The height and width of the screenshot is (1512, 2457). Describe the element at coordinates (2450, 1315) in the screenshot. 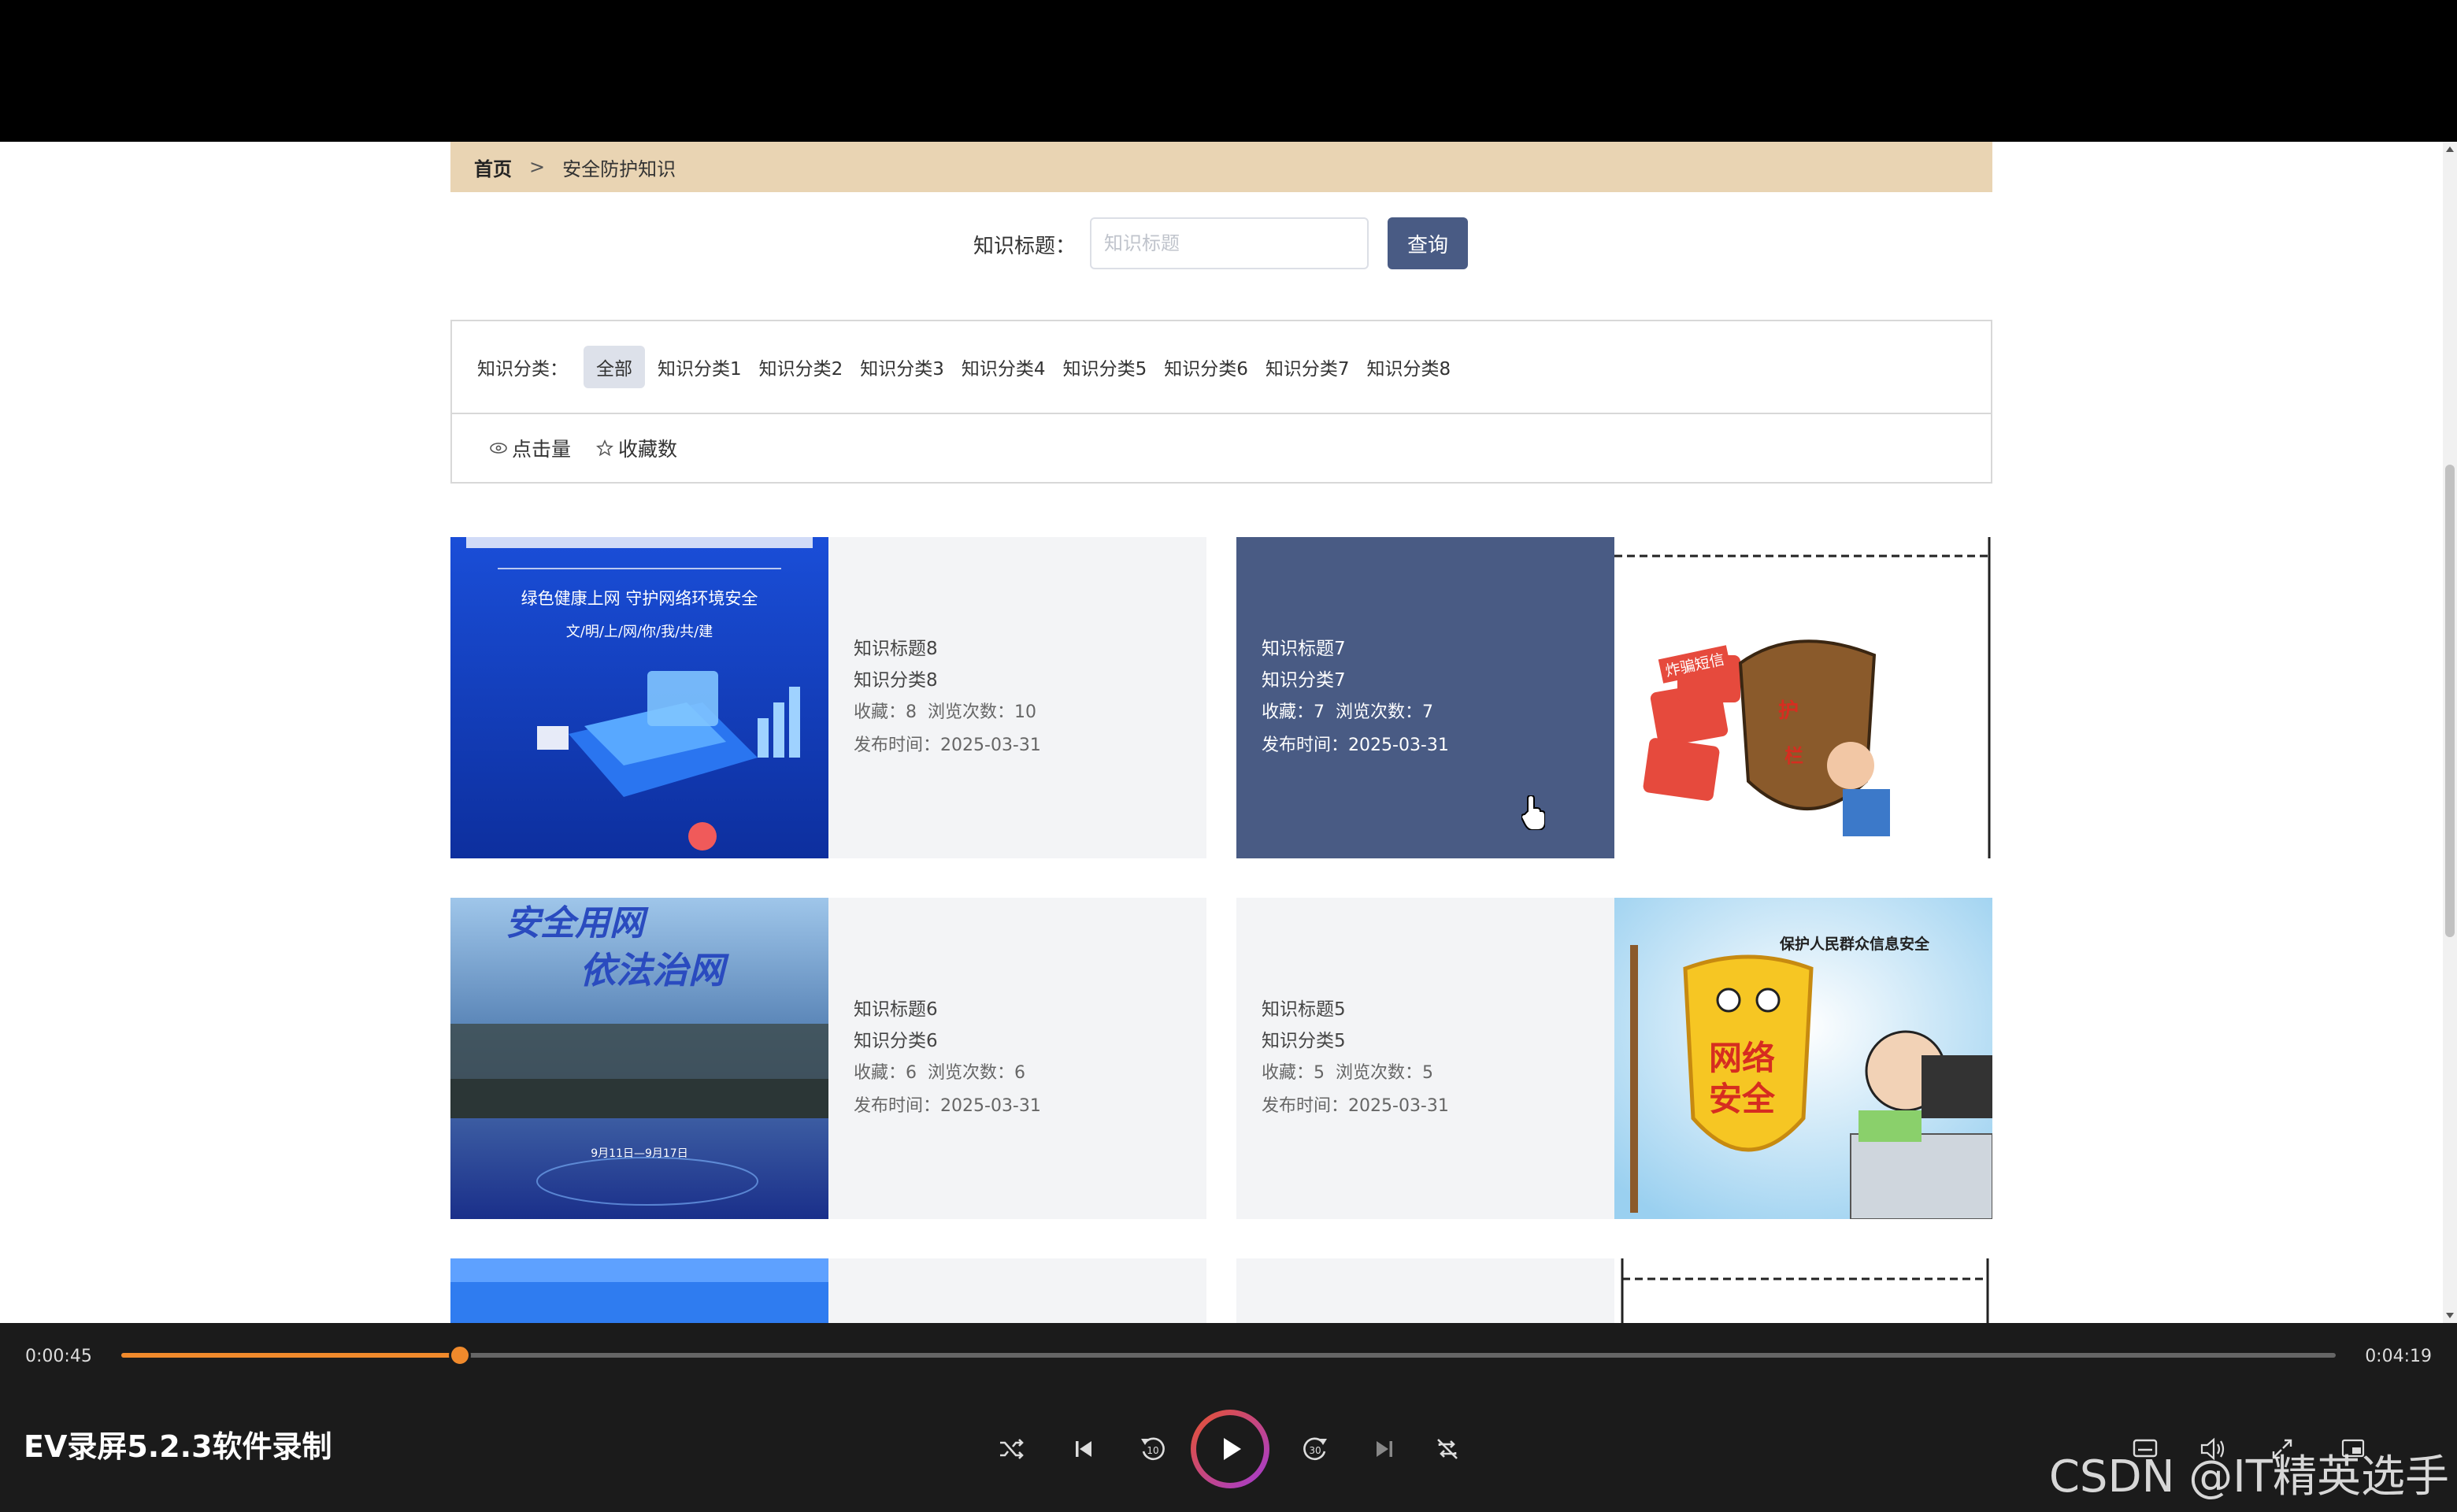

I see `scroll-down-icon` at that location.